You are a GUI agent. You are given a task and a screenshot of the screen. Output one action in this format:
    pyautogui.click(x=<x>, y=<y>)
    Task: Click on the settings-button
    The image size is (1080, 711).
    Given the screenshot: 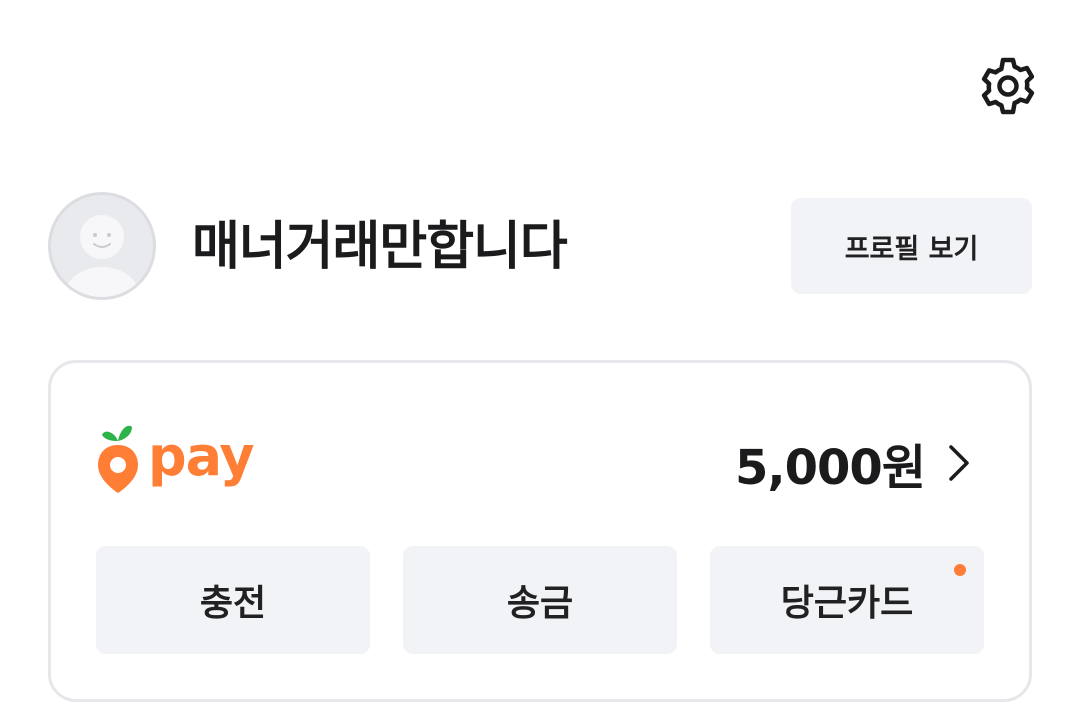 What is the action you would take?
    pyautogui.click(x=1008, y=86)
    